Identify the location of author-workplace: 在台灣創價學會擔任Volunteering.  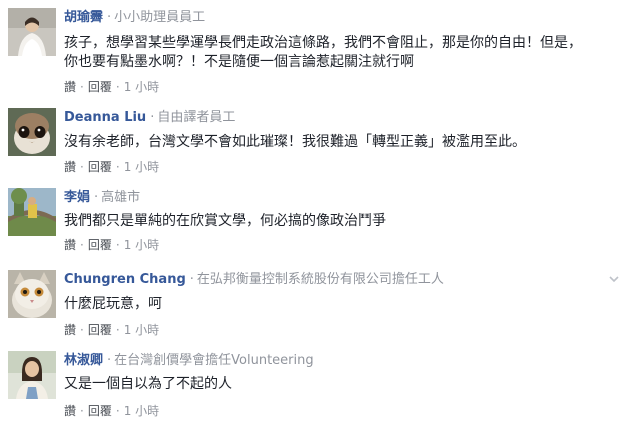
(213, 360).